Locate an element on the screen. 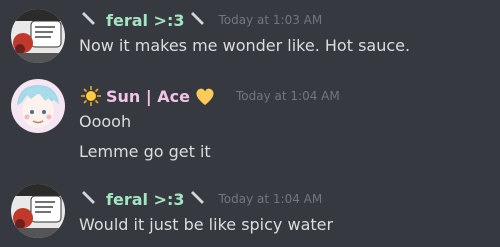 The image size is (500, 247). message-header: Sun | Ace Today at 1:04 AM is located at coordinates (210, 96).